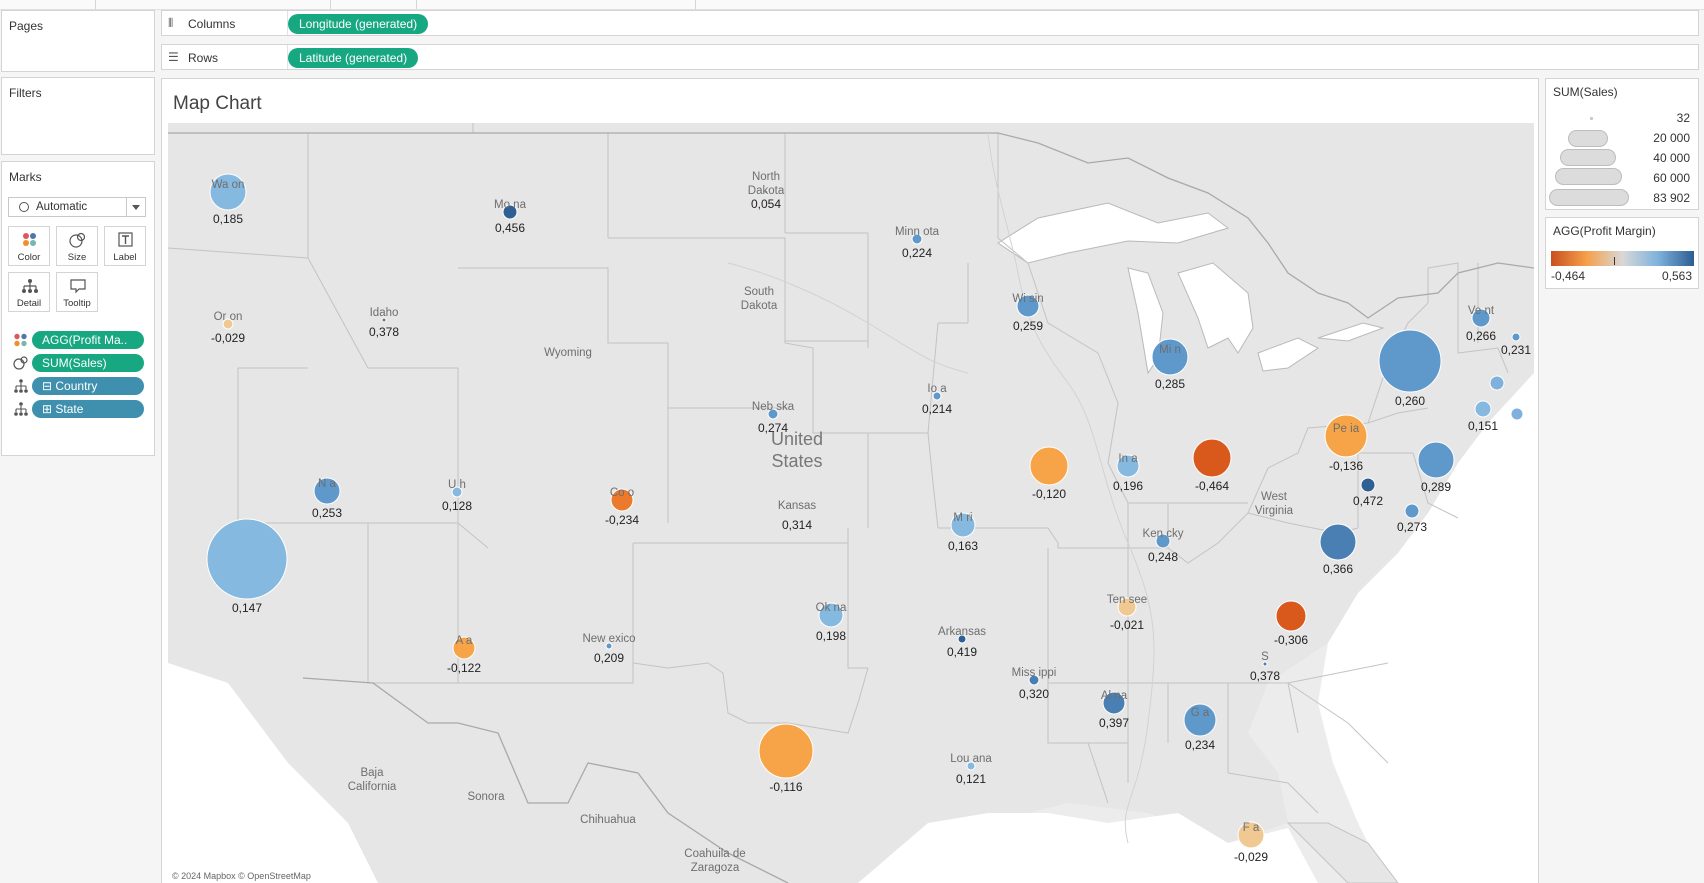  What do you see at coordinates (1481, 311) in the screenshot?
I see `state-name-label: Ve nt` at bounding box center [1481, 311].